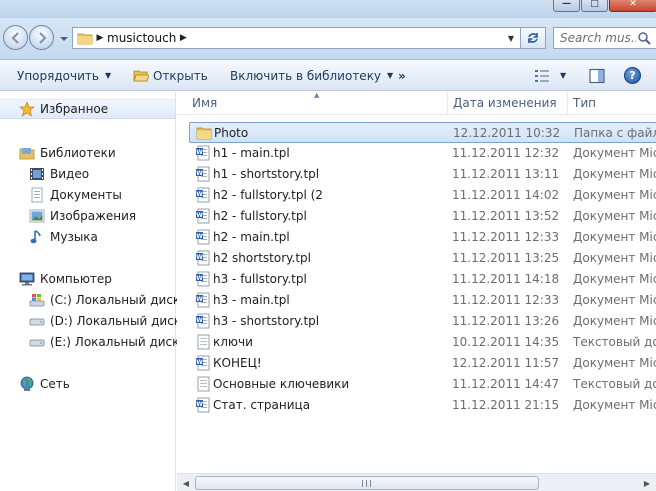 The image size is (656, 491). I want to click on nav-drive-e: (E:) Локальный диск, so click(104, 342).